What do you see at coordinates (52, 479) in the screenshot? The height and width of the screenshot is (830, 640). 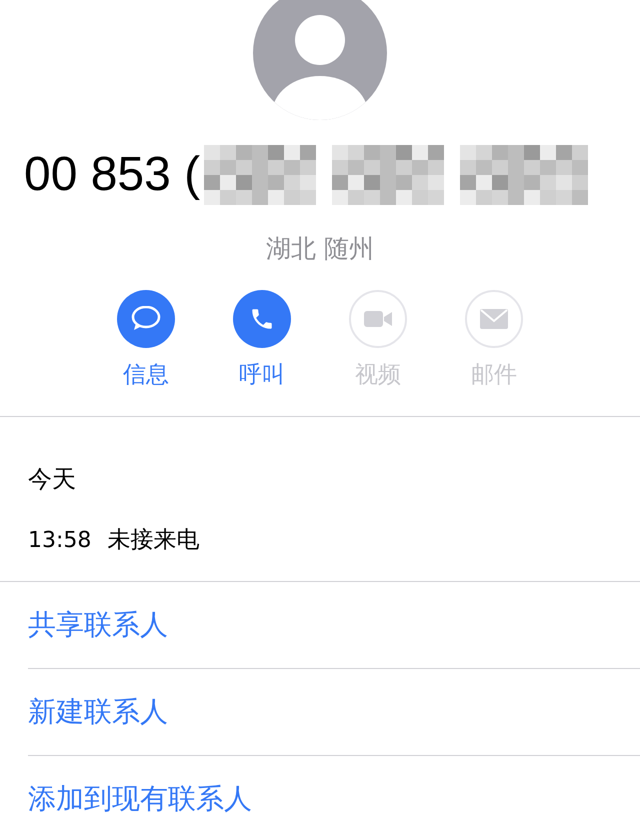 I see `day-heading: 今天` at bounding box center [52, 479].